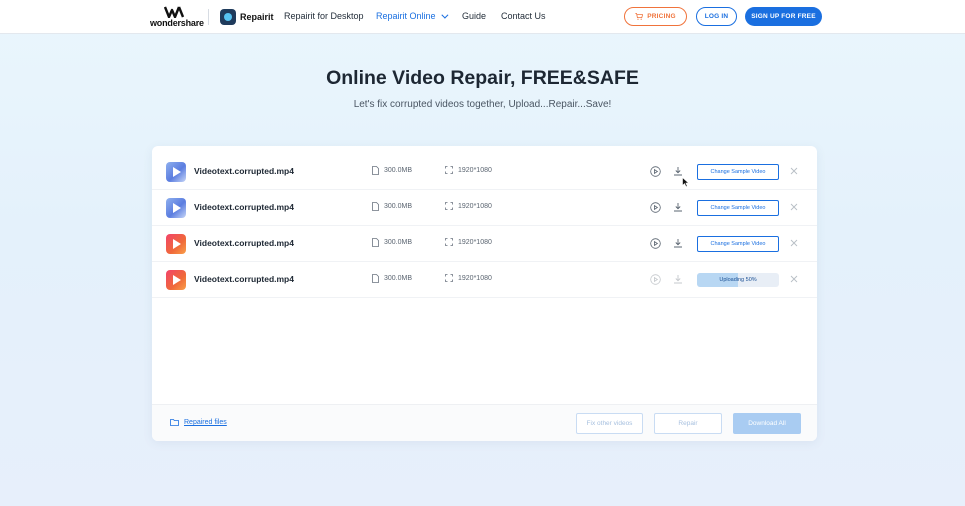 The width and height of the screenshot is (965, 506). I want to click on nav-link-guide: Guide, so click(474, 16).